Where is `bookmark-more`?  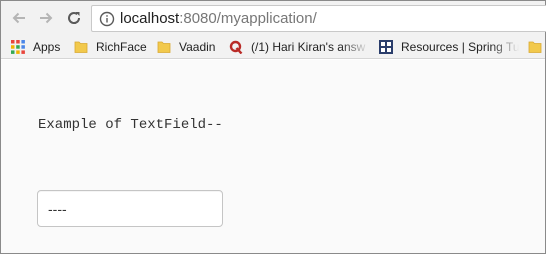 bookmark-more is located at coordinates (536, 47).